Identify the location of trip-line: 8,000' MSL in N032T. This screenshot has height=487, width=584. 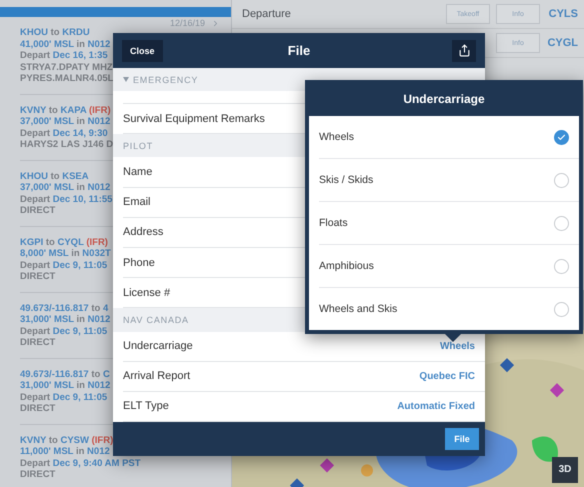
(65, 254).